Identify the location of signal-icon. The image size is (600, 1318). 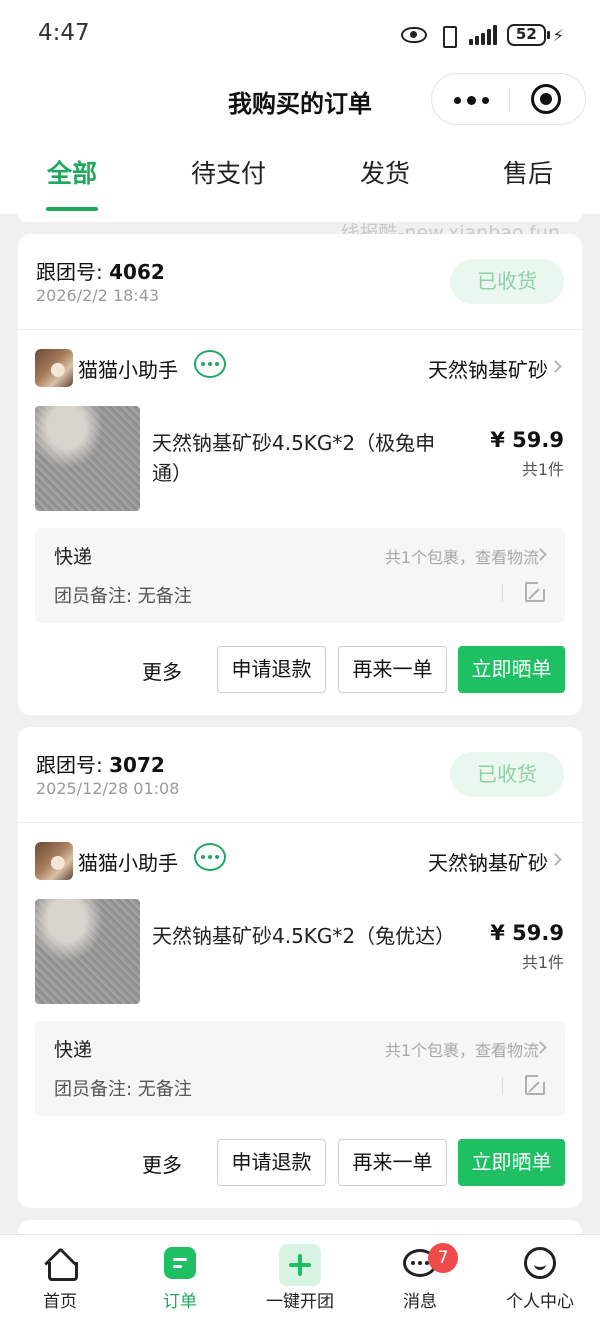
(482, 35).